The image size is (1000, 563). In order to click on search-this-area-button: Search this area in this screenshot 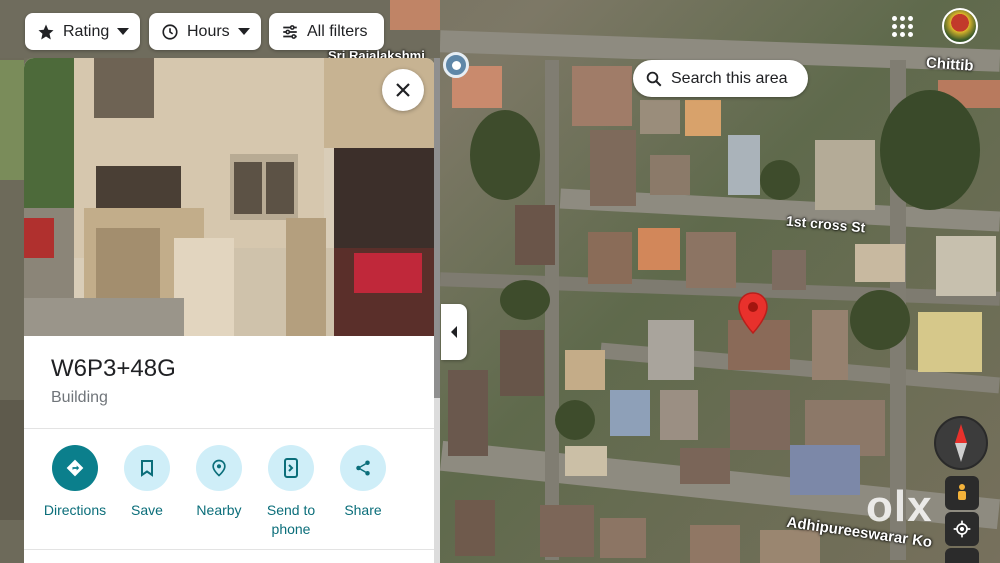, I will do `click(720, 78)`.